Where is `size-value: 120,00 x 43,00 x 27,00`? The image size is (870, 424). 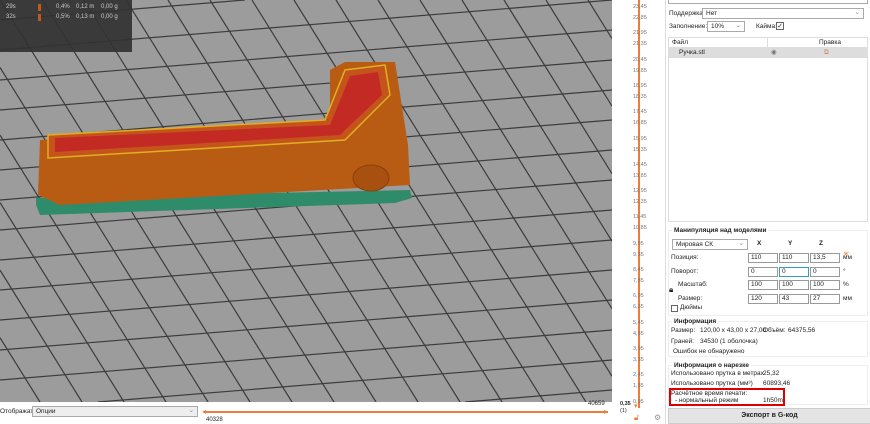 size-value: 120,00 x 43,00 x 27,00 is located at coordinates (733, 330).